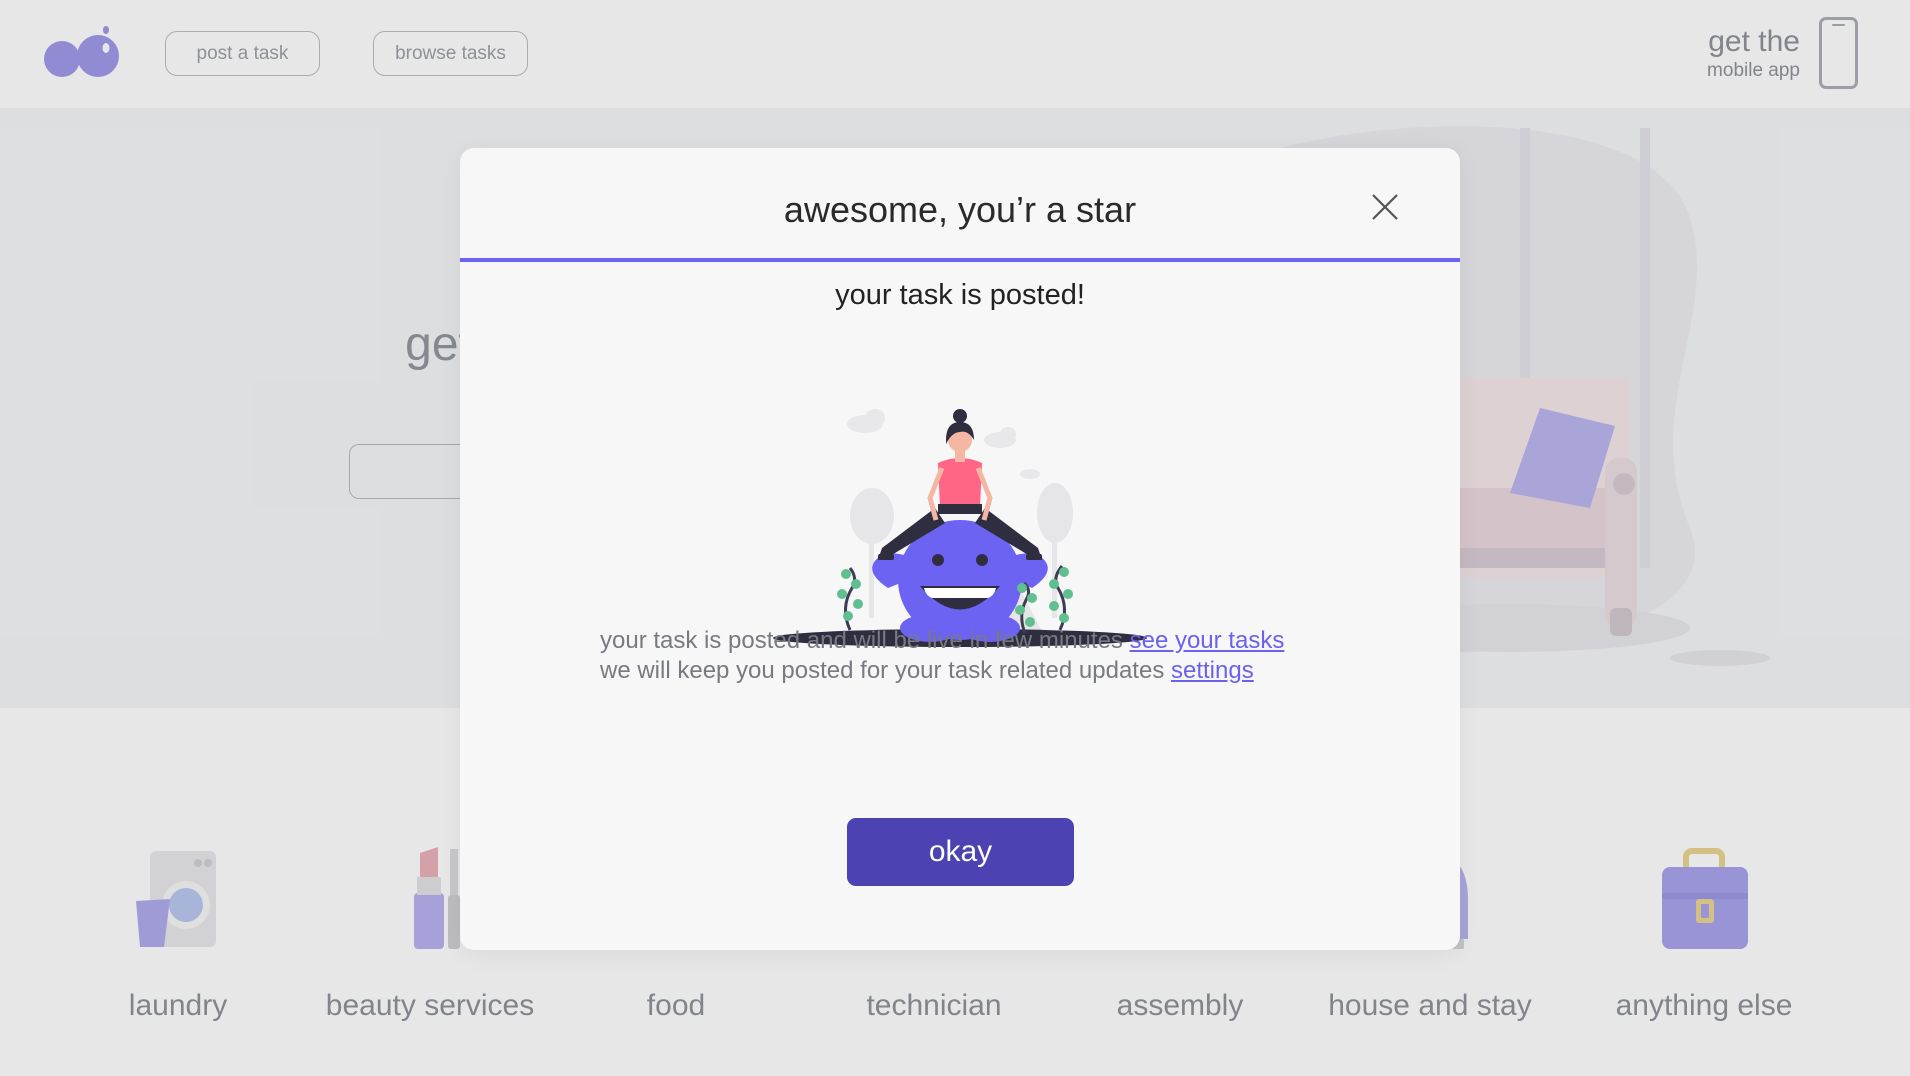 The width and height of the screenshot is (1910, 1076). Describe the element at coordinates (960, 295) in the screenshot. I see `dialog-subtitle: your task is posted!` at that location.